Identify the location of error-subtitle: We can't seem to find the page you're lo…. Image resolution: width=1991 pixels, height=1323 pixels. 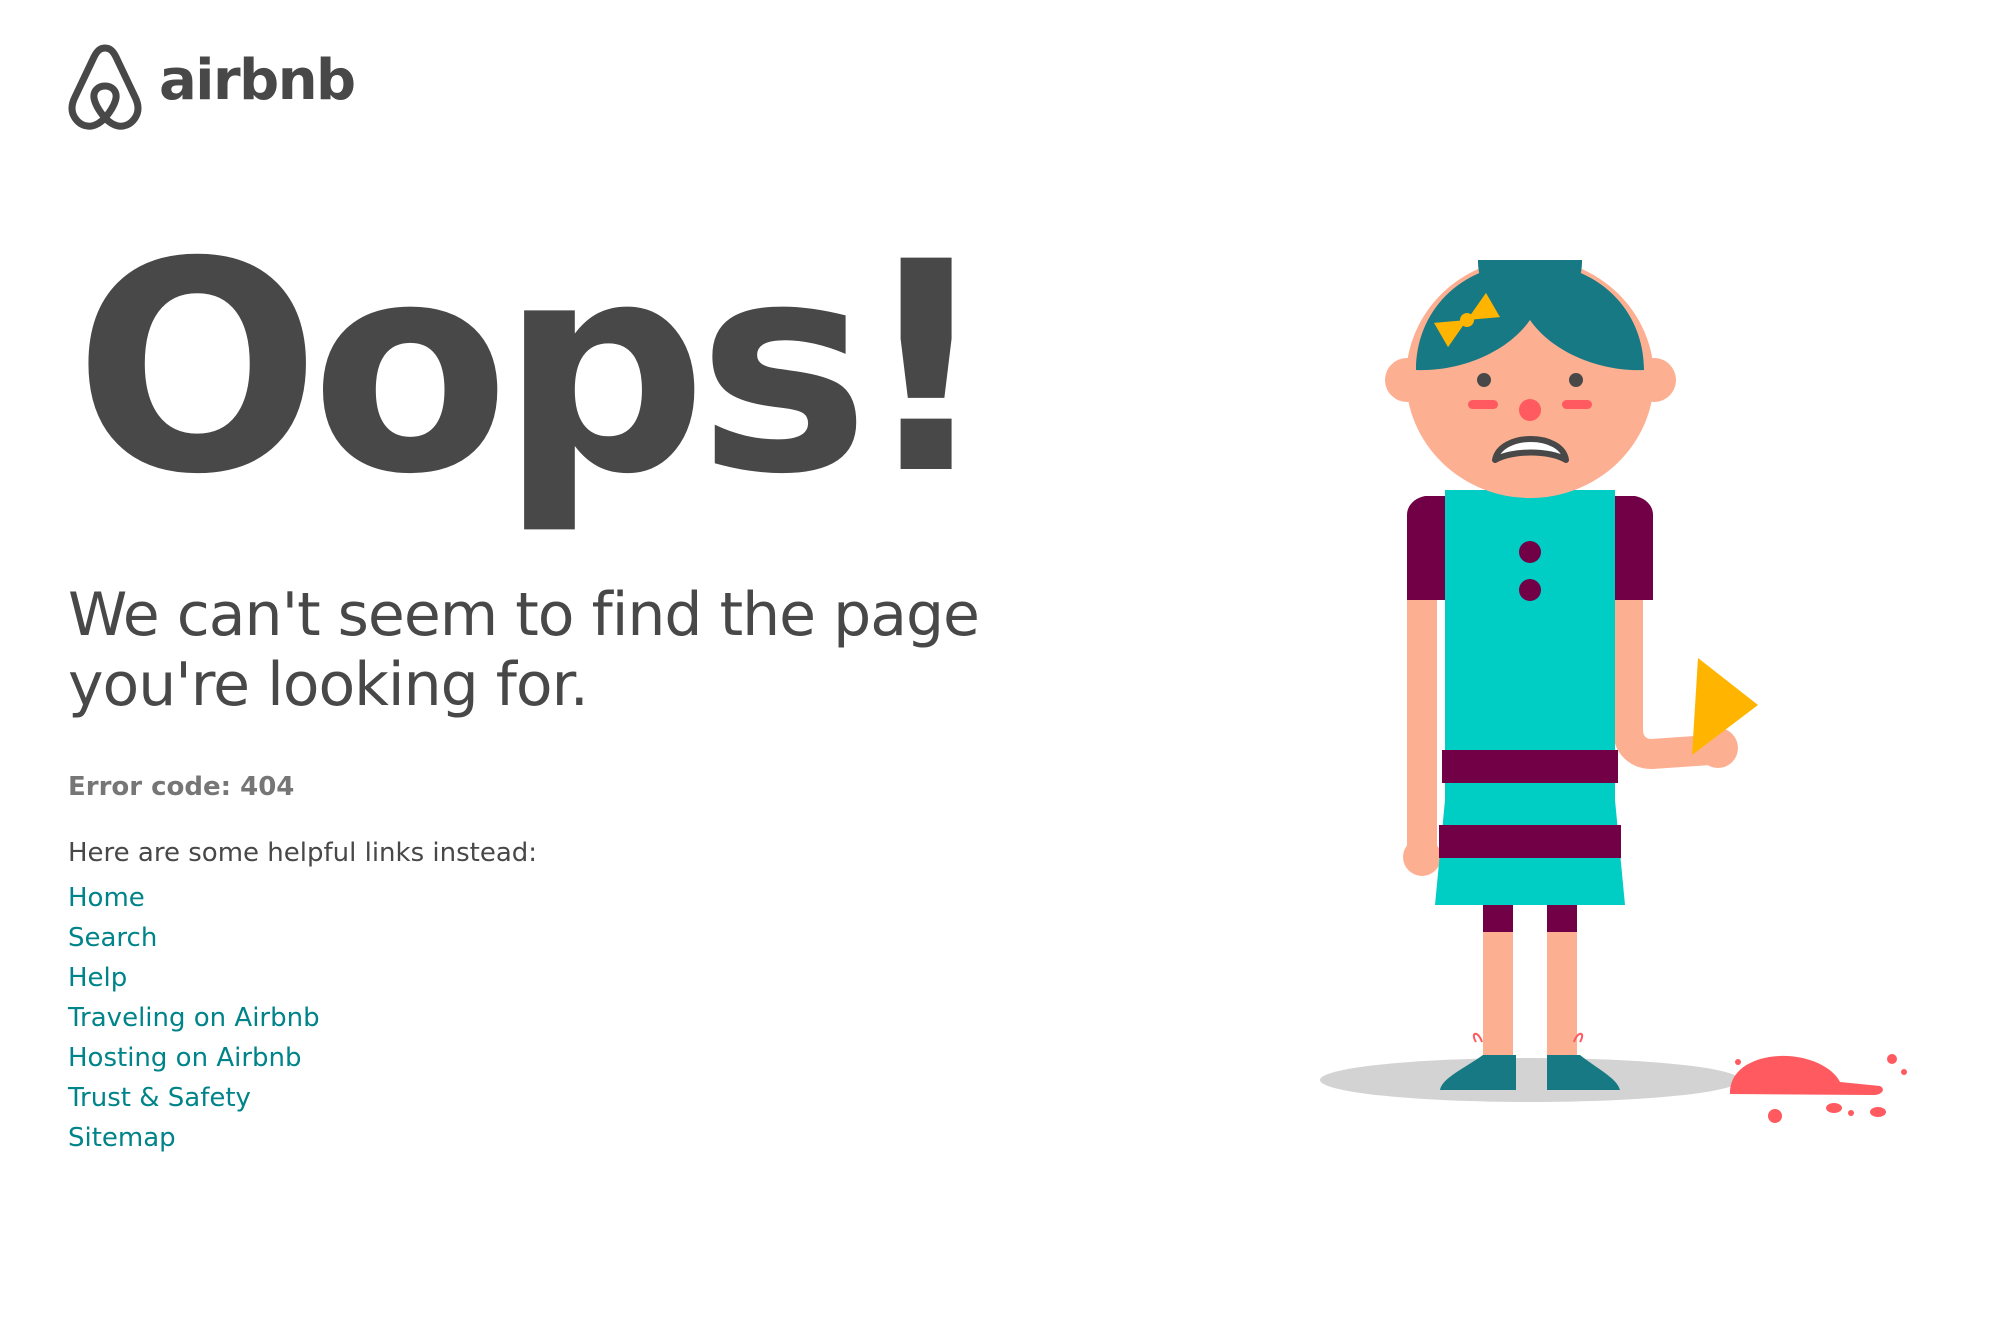
(524, 650).